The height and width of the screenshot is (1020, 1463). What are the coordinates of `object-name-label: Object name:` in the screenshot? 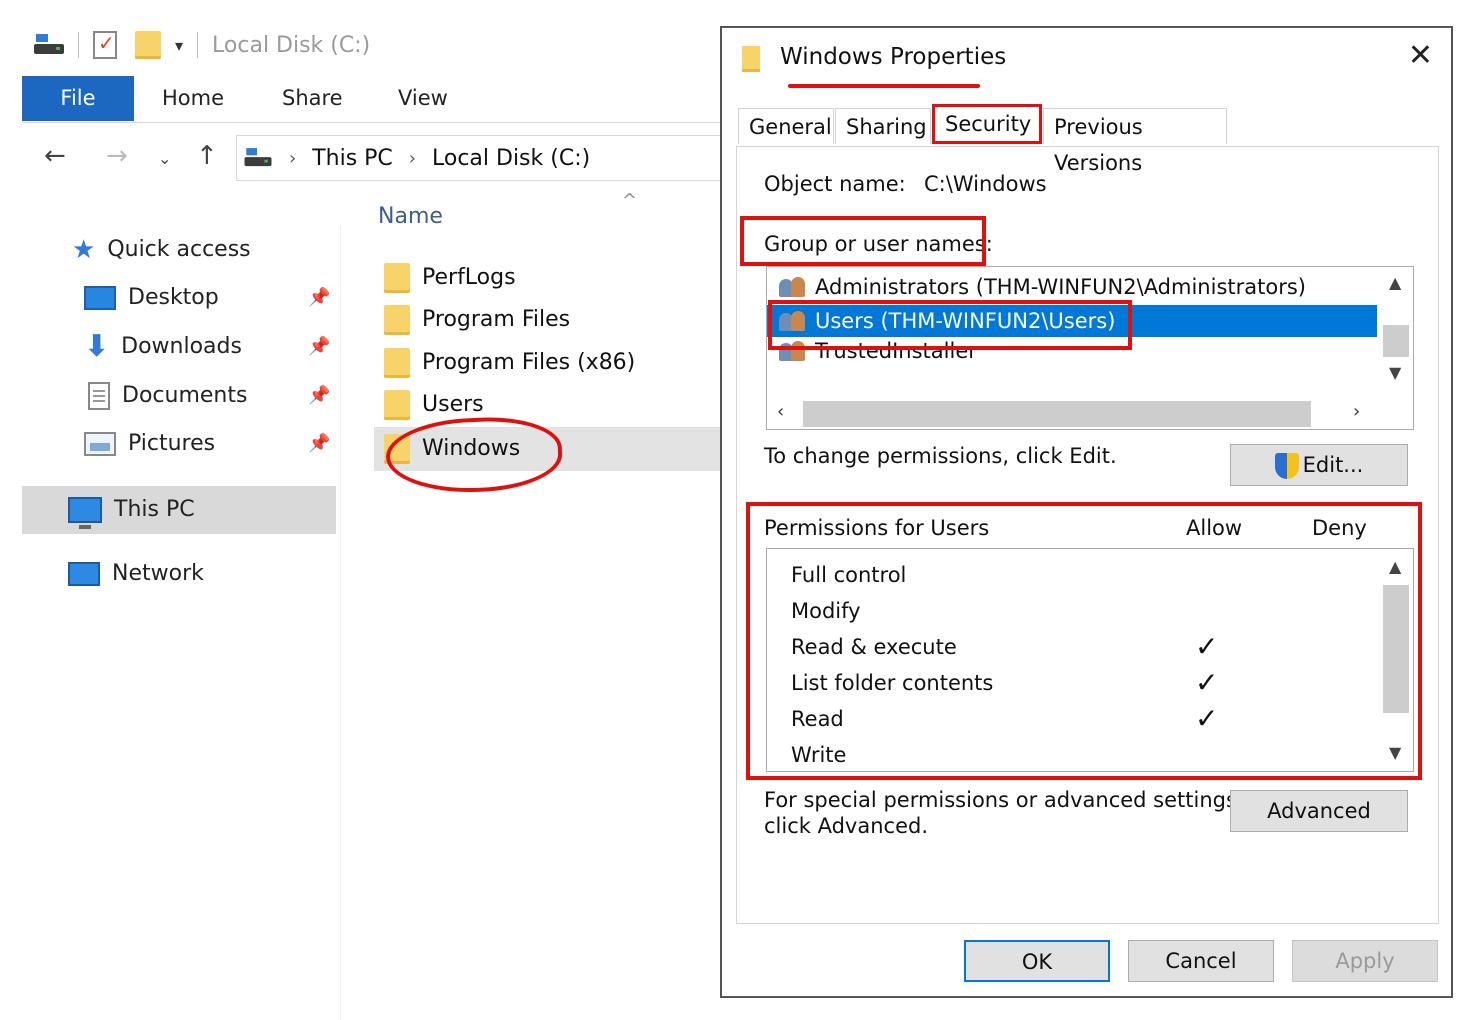 It's located at (835, 184).